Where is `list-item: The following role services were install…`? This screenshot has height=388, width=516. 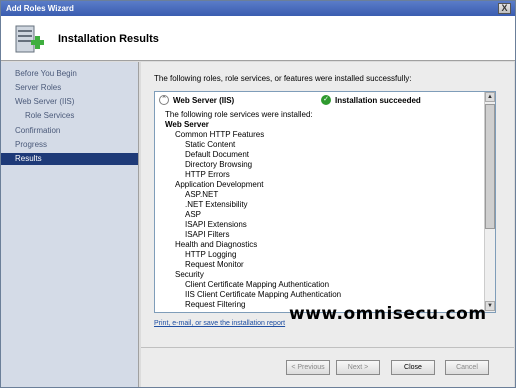 list-item: The following role services were install… is located at coordinates (239, 114).